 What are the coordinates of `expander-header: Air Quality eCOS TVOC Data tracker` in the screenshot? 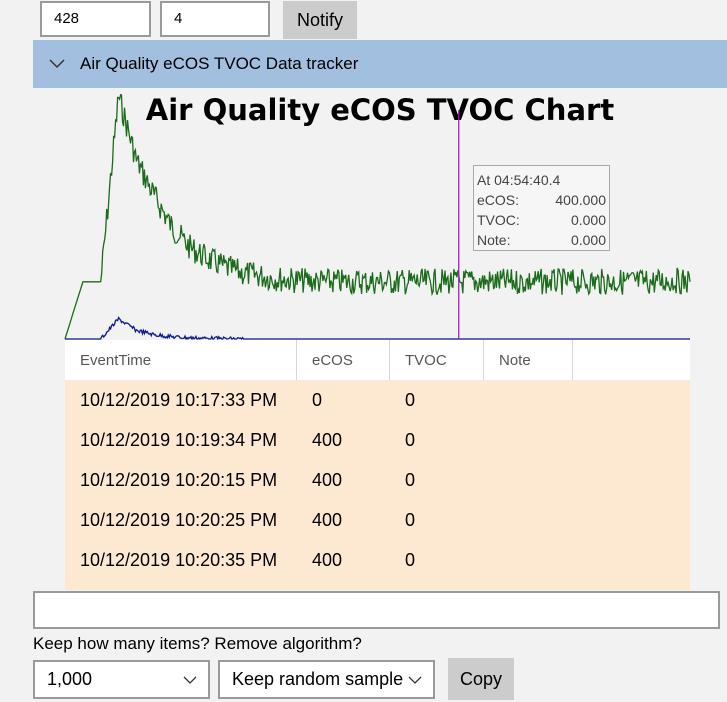 It's located at (380, 64).